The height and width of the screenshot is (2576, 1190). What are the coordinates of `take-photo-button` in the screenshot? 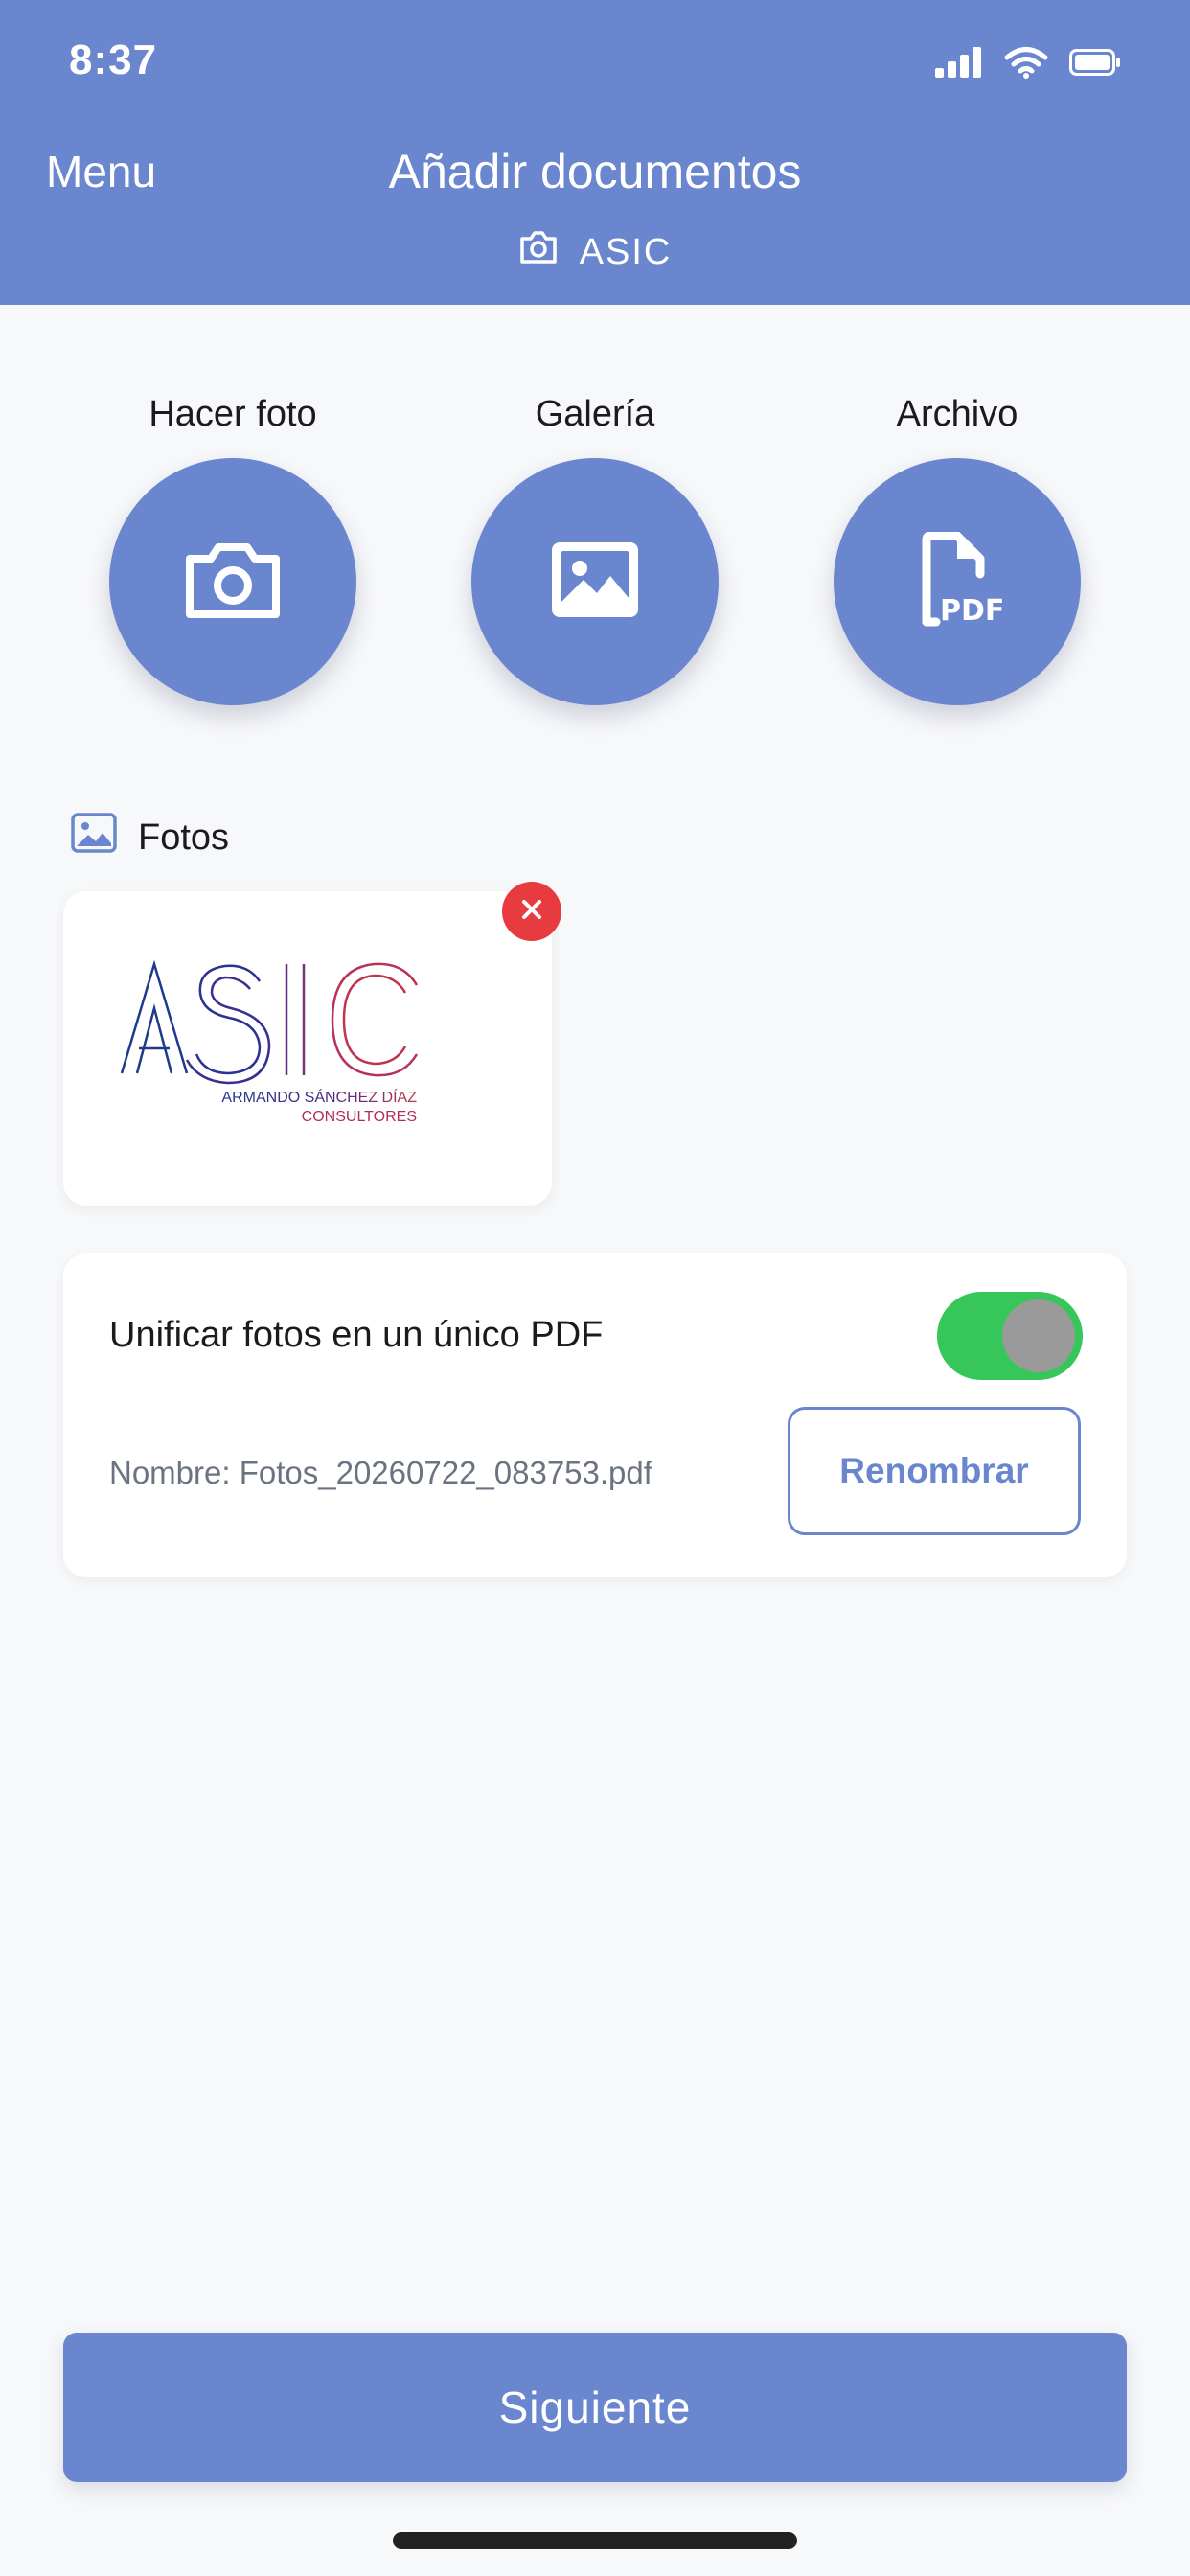 It's located at (233, 581).